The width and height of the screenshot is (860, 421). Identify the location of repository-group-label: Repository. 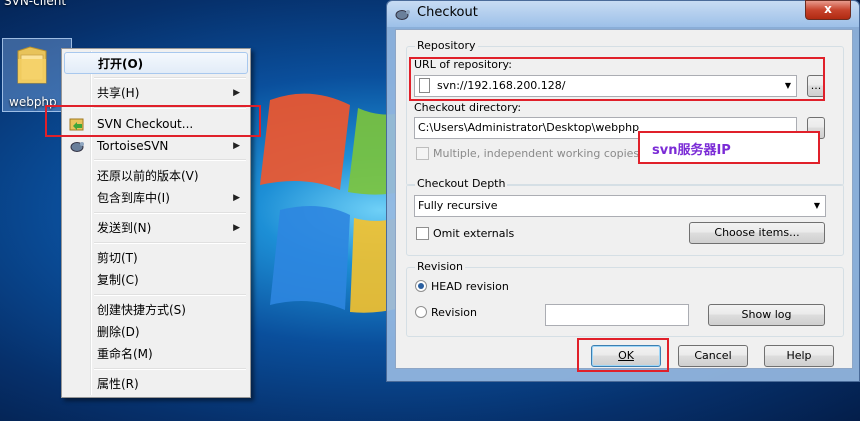
(446, 45).